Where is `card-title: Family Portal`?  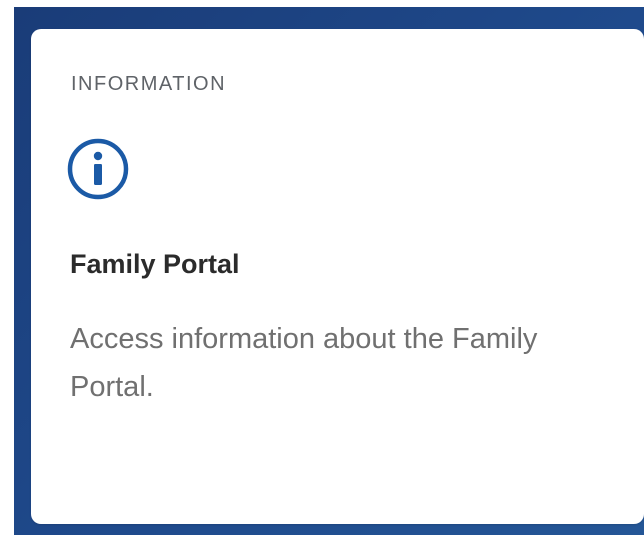
card-title: Family Portal is located at coordinates (155, 264).